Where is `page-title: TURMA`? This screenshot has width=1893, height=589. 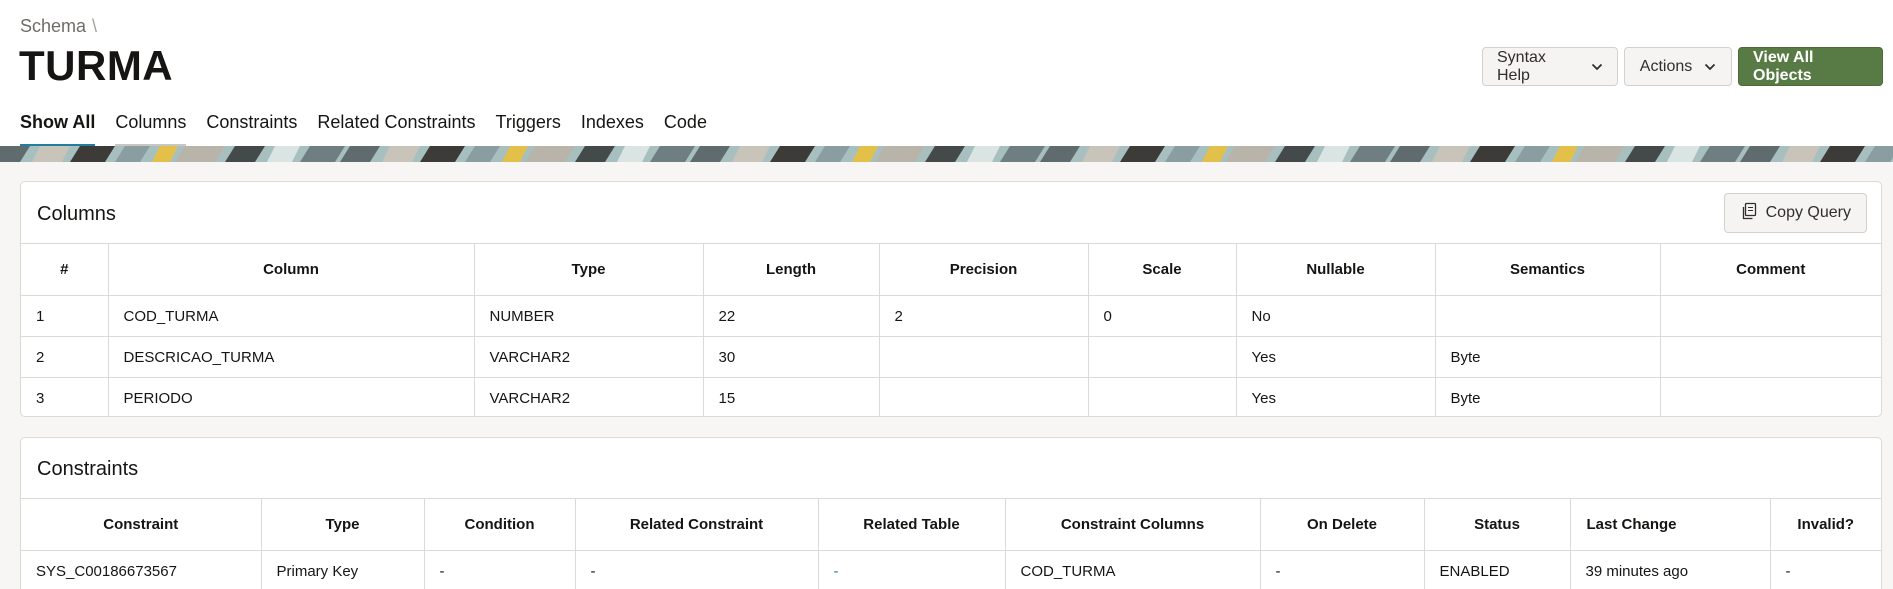
page-title: TURMA is located at coordinates (96, 65).